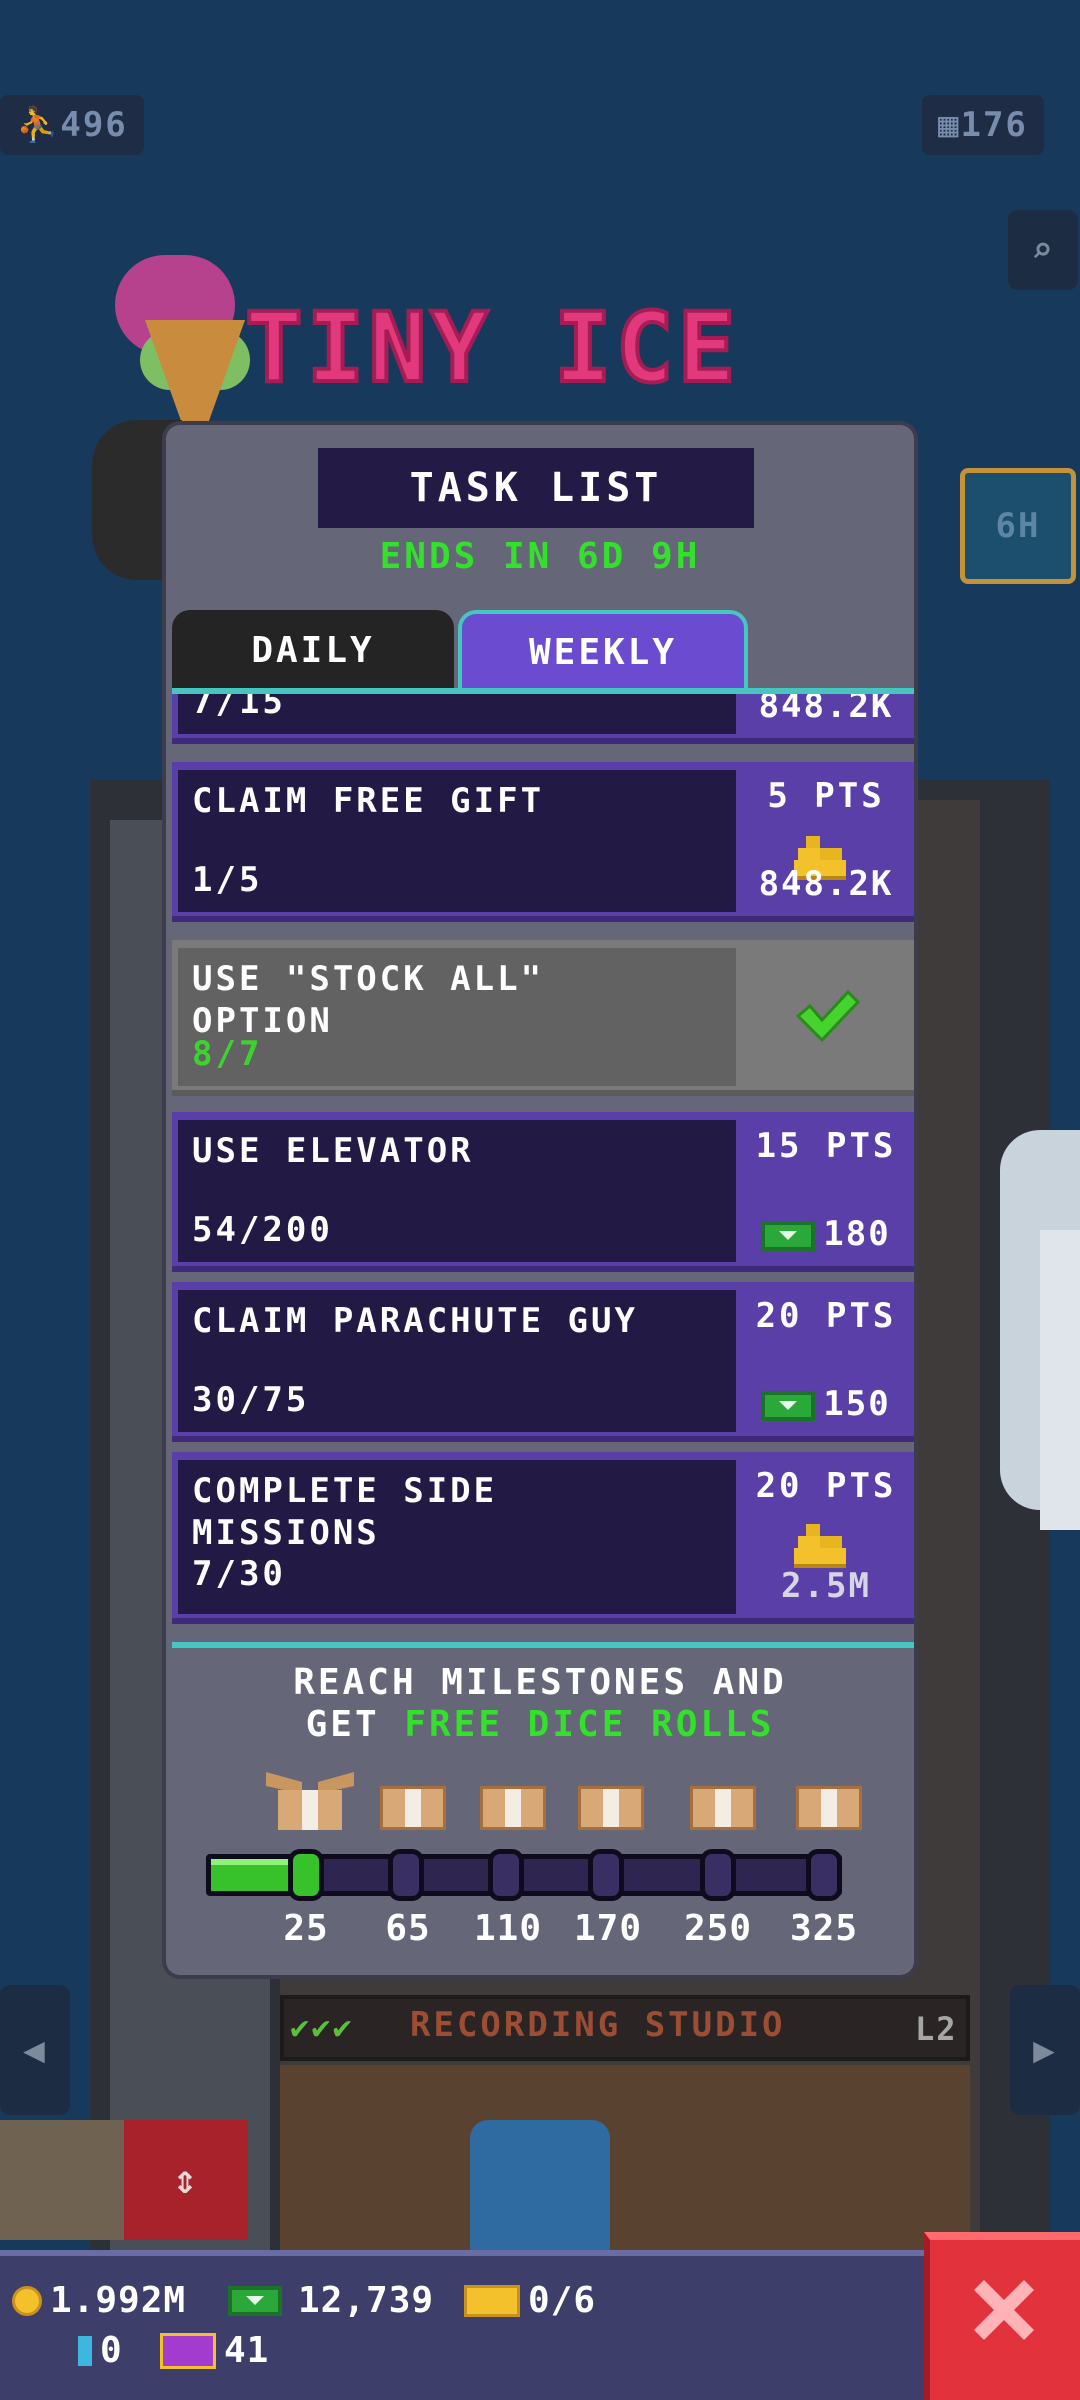 This screenshot has height=2400, width=1080. I want to click on task-name: USE "STOCK ALL" OPTION, so click(368, 1000).